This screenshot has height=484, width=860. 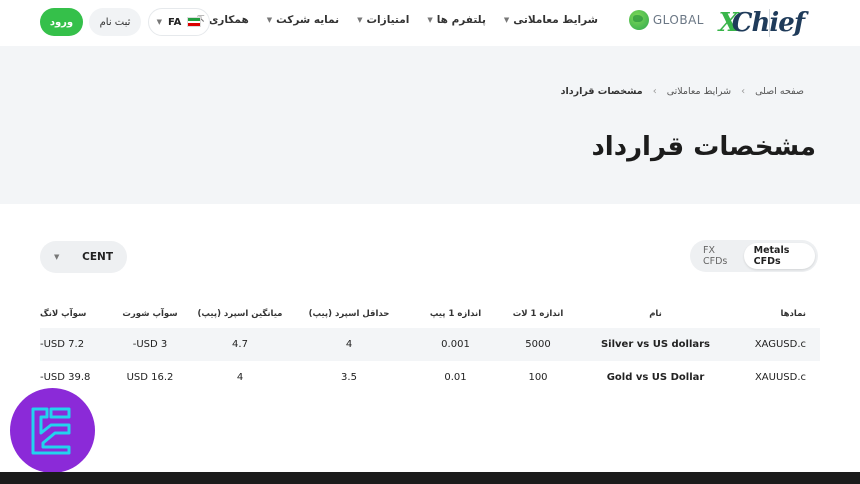 I want to click on cell-avg-spread: 4.7, so click(x=240, y=344).